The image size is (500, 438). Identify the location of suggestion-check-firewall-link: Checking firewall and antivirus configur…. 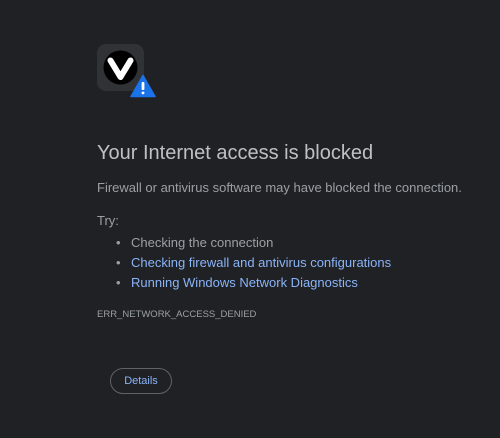
(261, 262).